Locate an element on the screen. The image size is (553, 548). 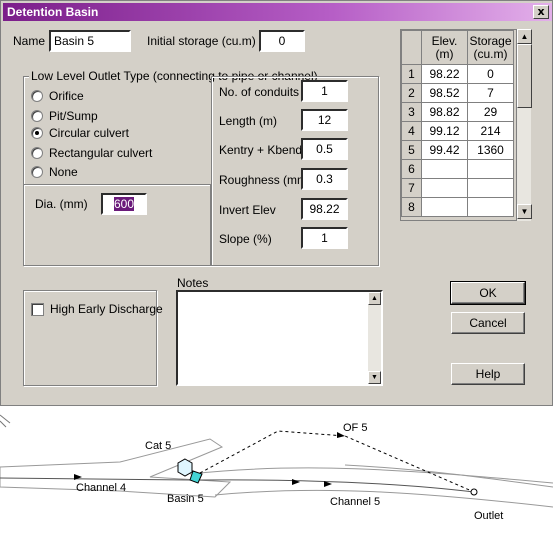
outlet-label: Outlet is located at coordinates (488, 516).